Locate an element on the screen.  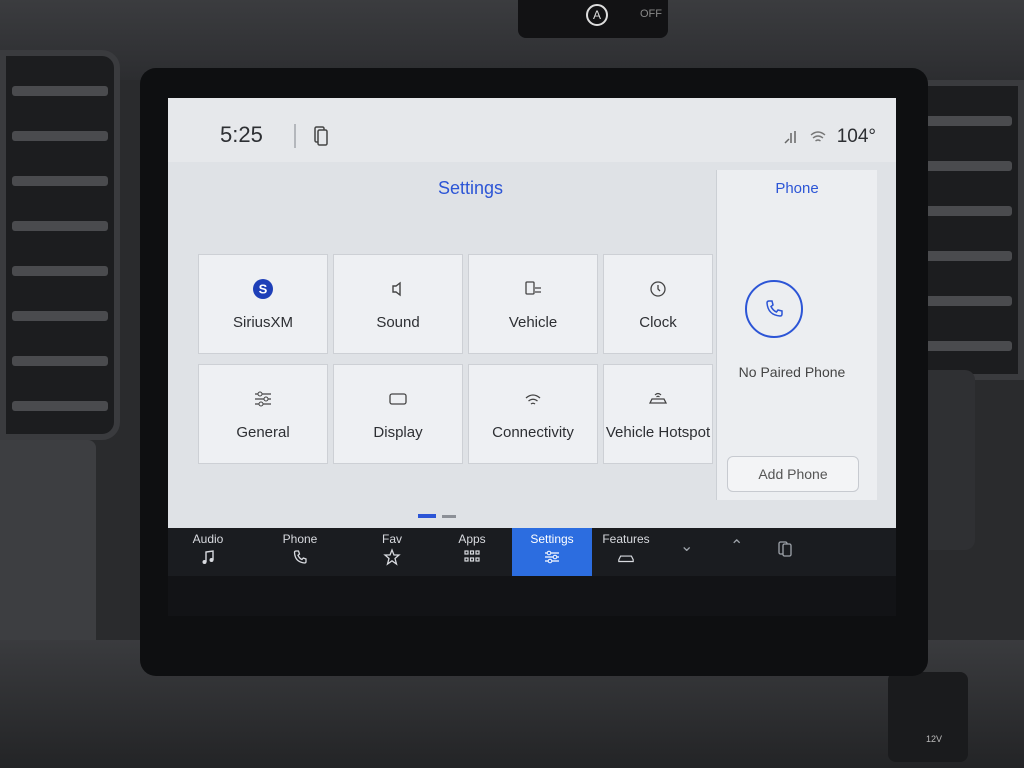
tile-siriusxm: S SiriusXM is located at coordinates (263, 304).